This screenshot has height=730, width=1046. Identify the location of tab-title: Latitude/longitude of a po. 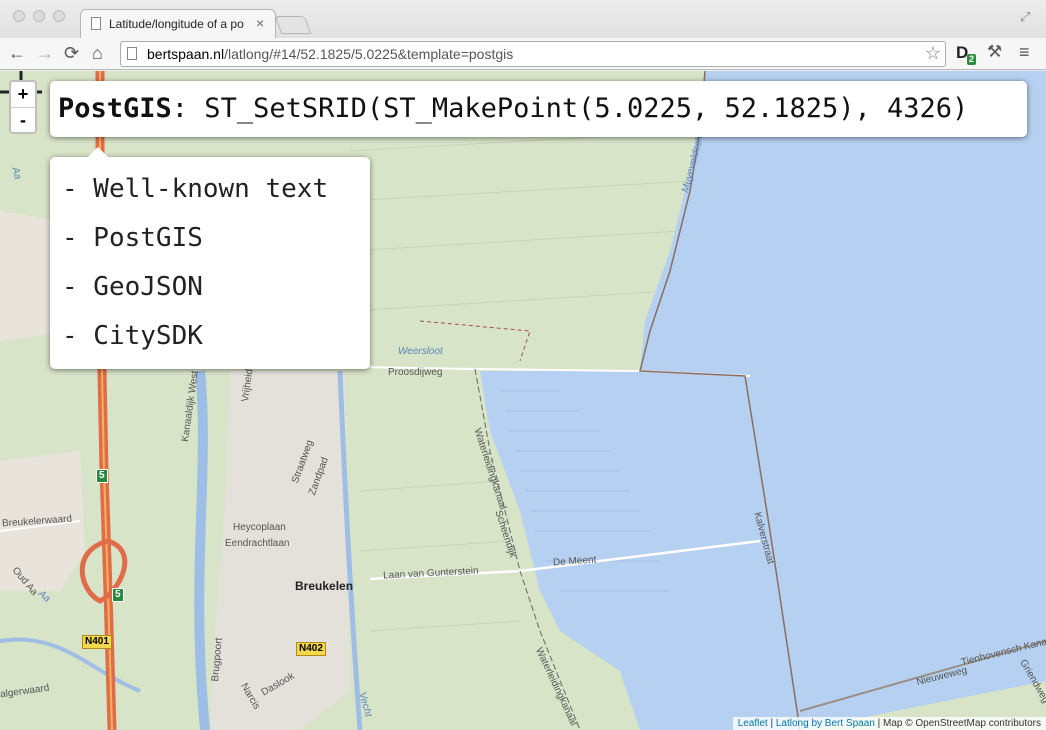
(176, 24).